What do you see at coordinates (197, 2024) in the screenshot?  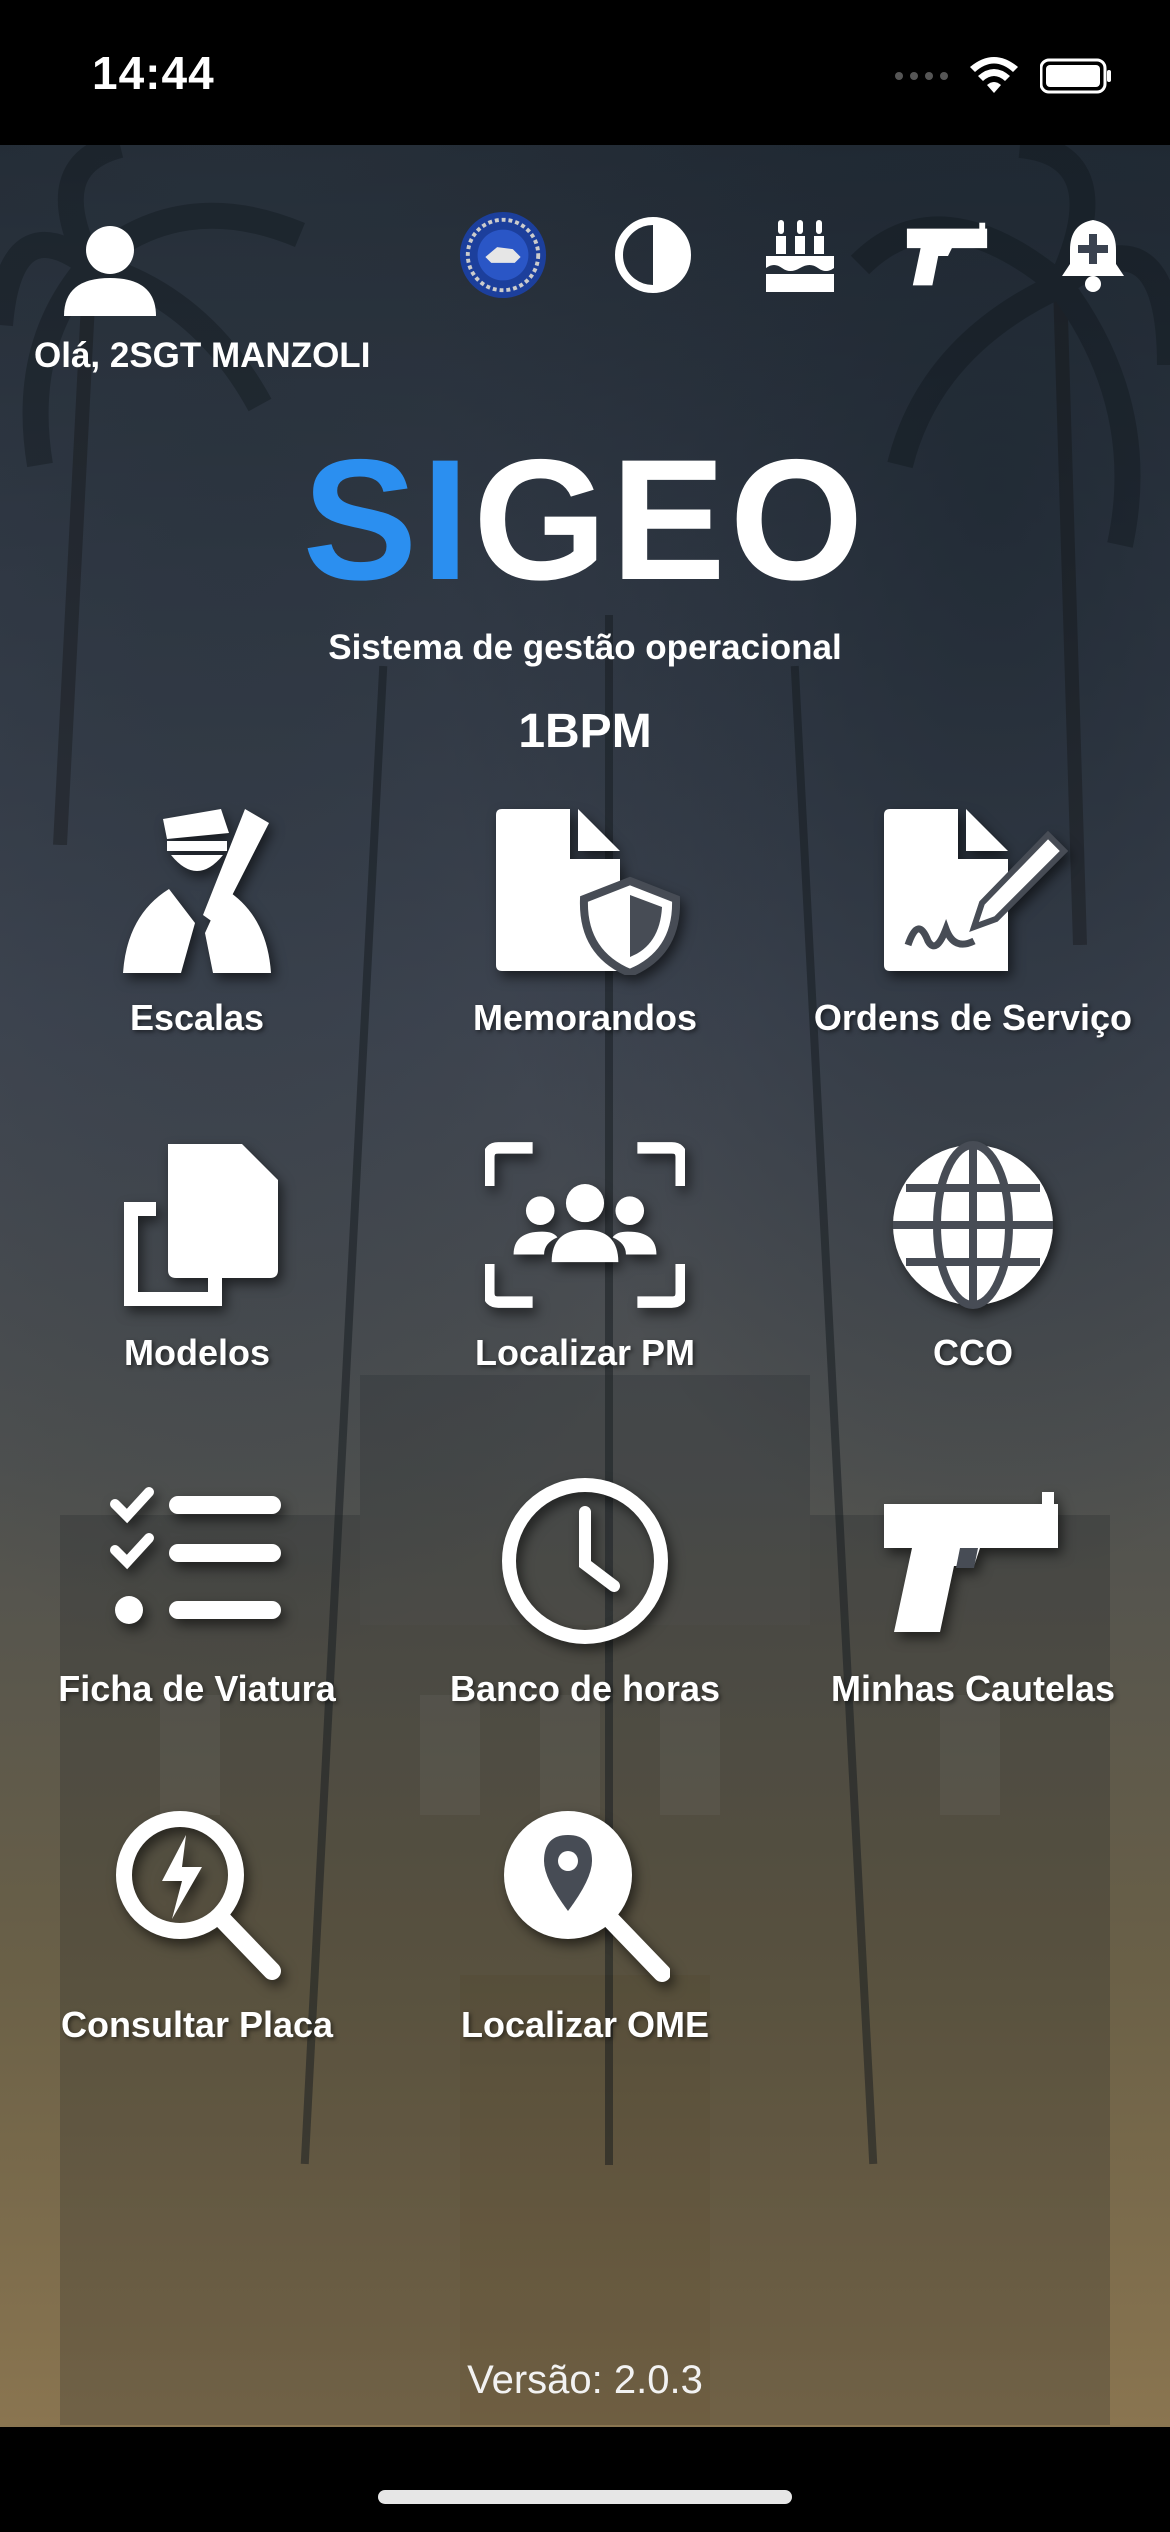 I see `menu-label: Consultar Placa` at bounding box center [197, 2024].